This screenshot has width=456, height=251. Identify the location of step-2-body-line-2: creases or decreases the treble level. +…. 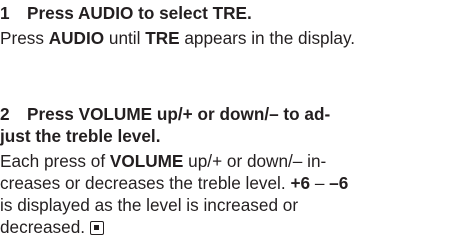
(228, 183).